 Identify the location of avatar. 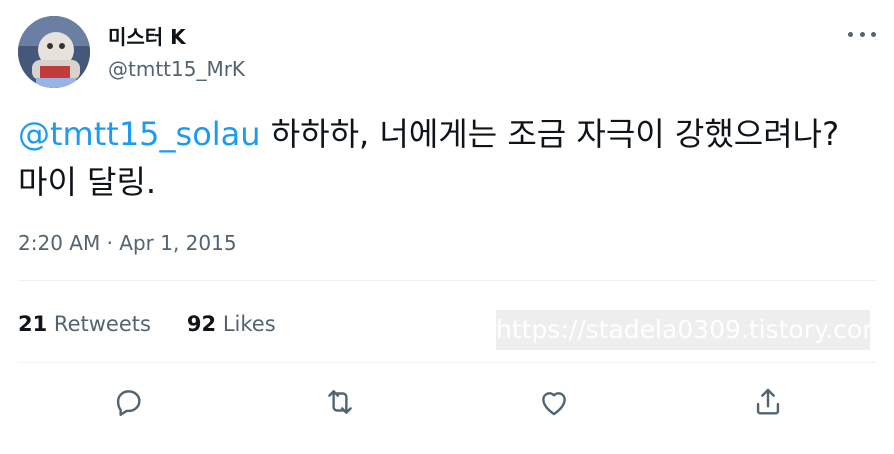
(54, 52).